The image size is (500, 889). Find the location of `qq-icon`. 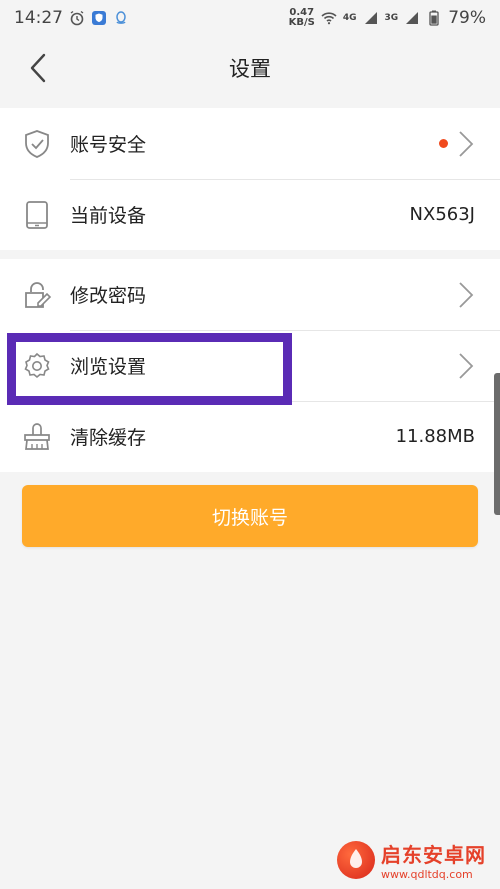

qq-icon is located at coordinates (121, 17).